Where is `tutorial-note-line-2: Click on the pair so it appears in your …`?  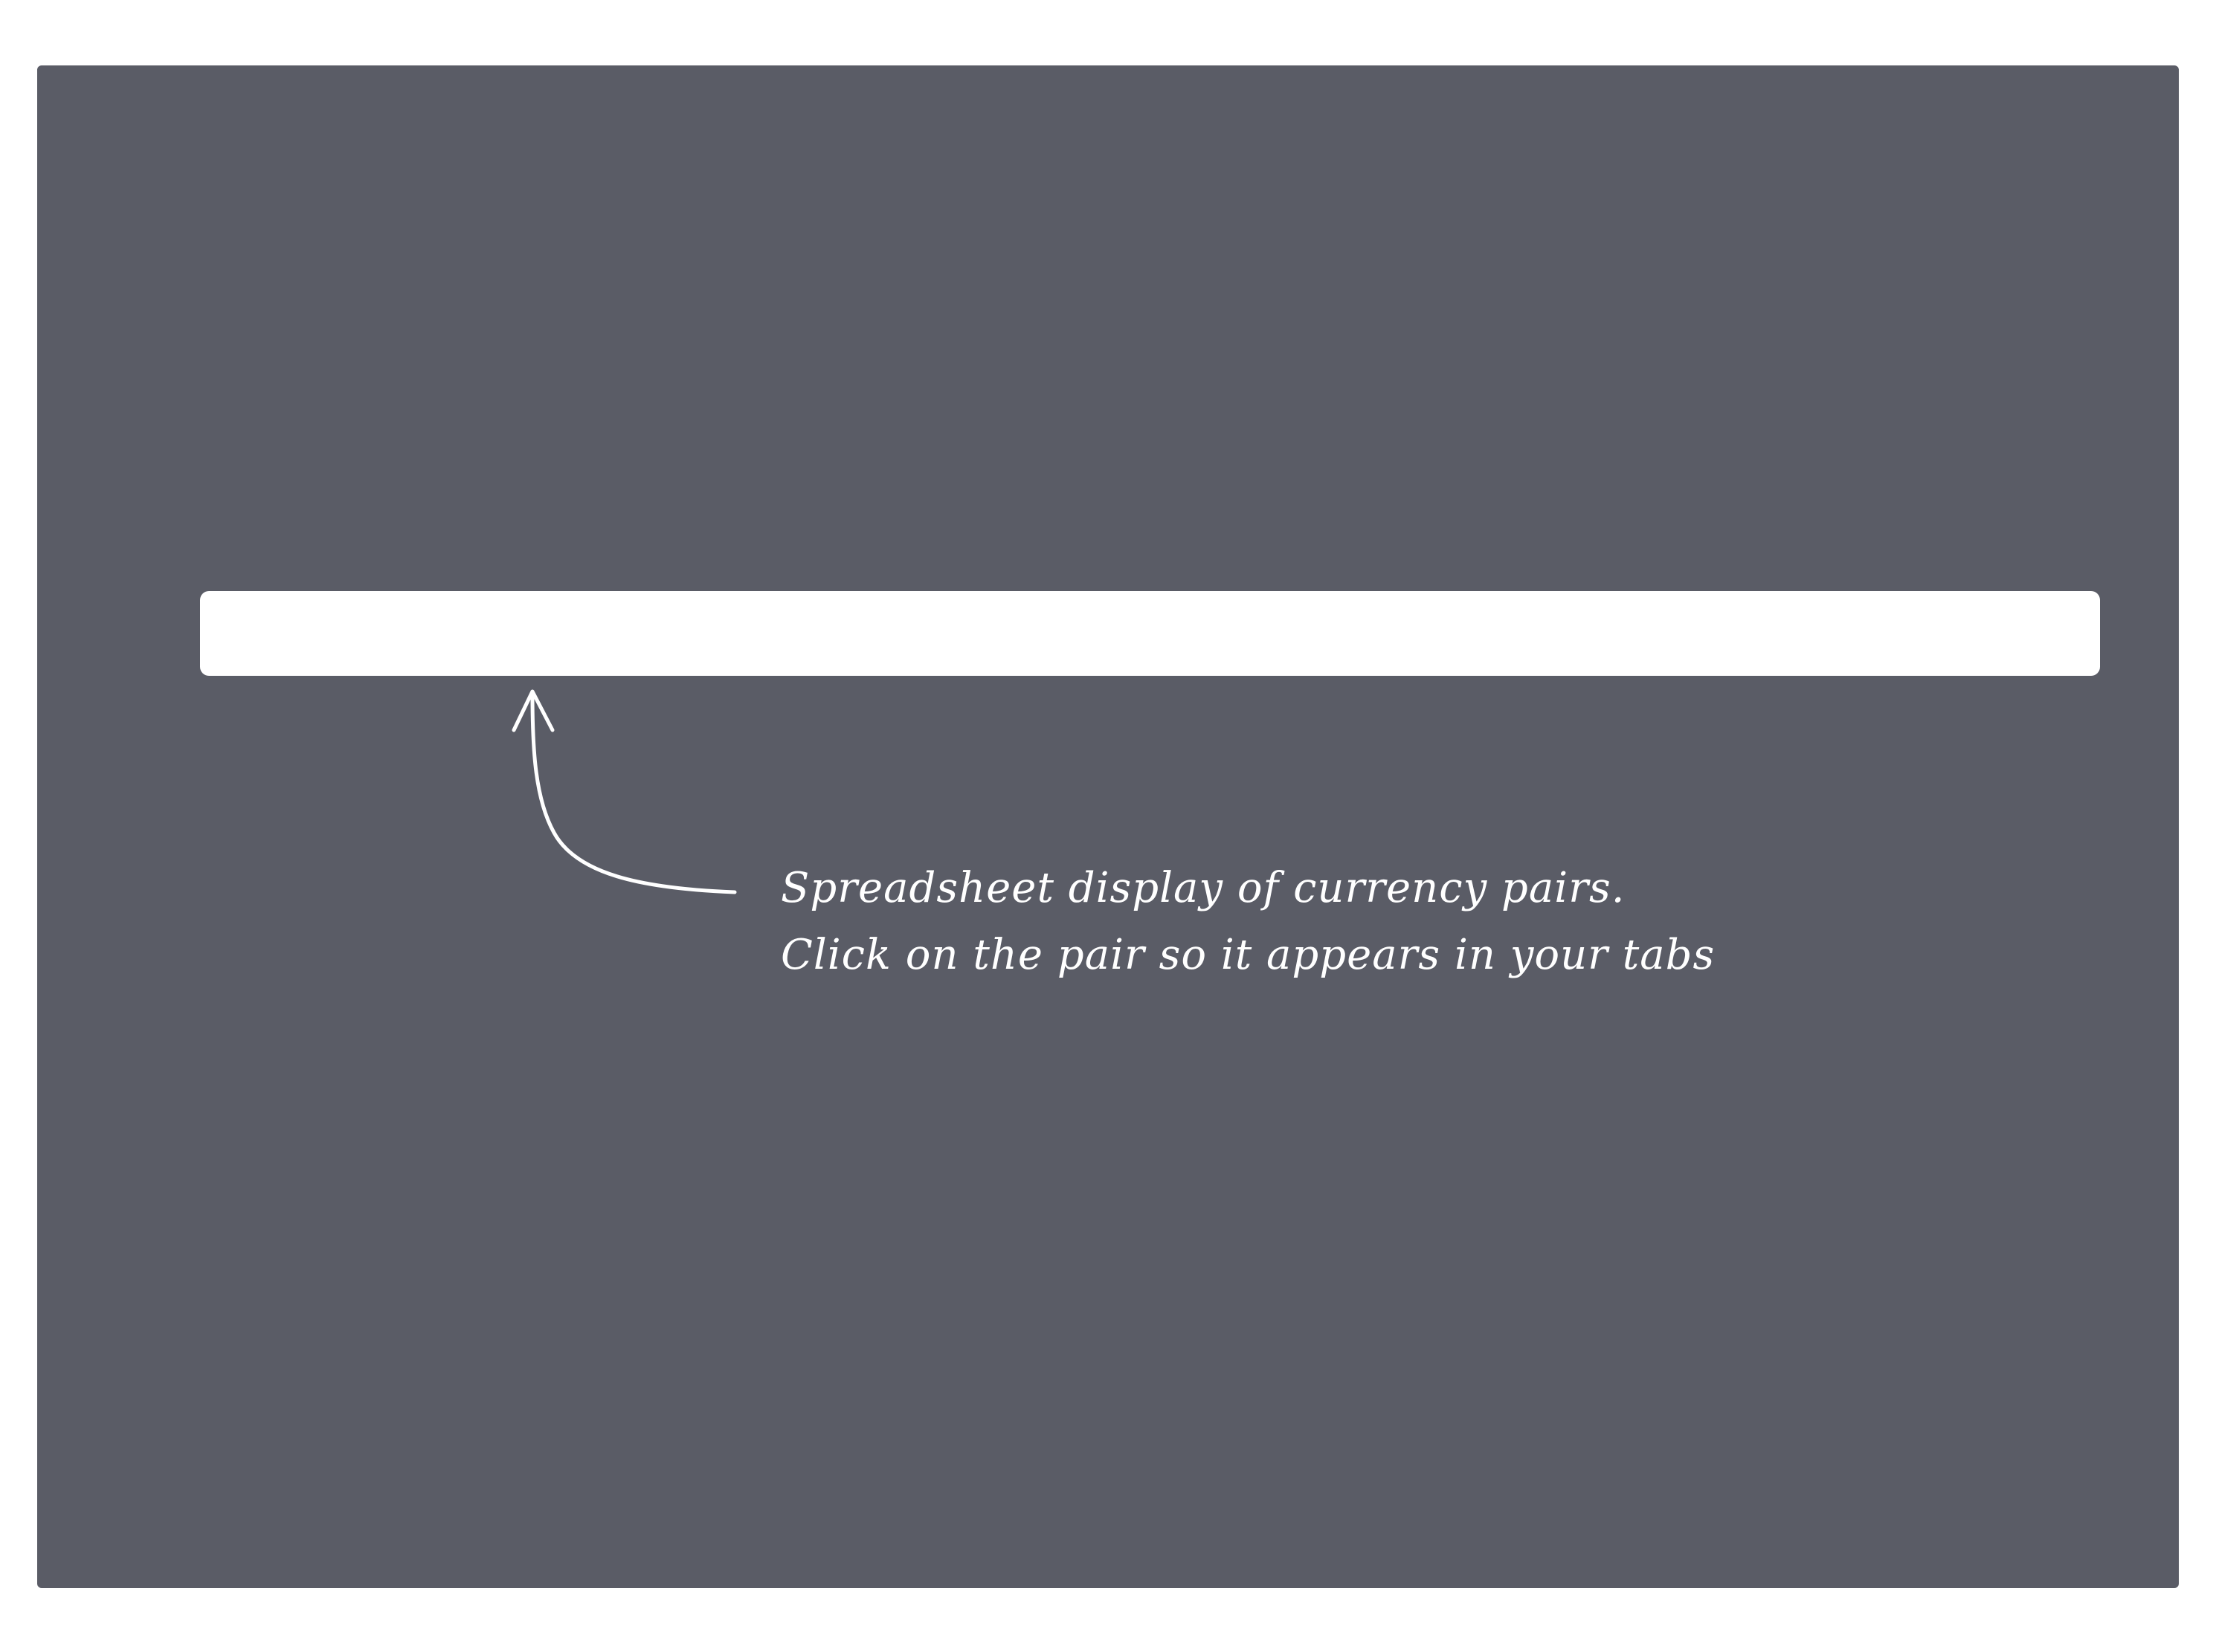
tutorial-note-line-2: Click on the pair so it appears in your … is located at coordinates (1248, 955).